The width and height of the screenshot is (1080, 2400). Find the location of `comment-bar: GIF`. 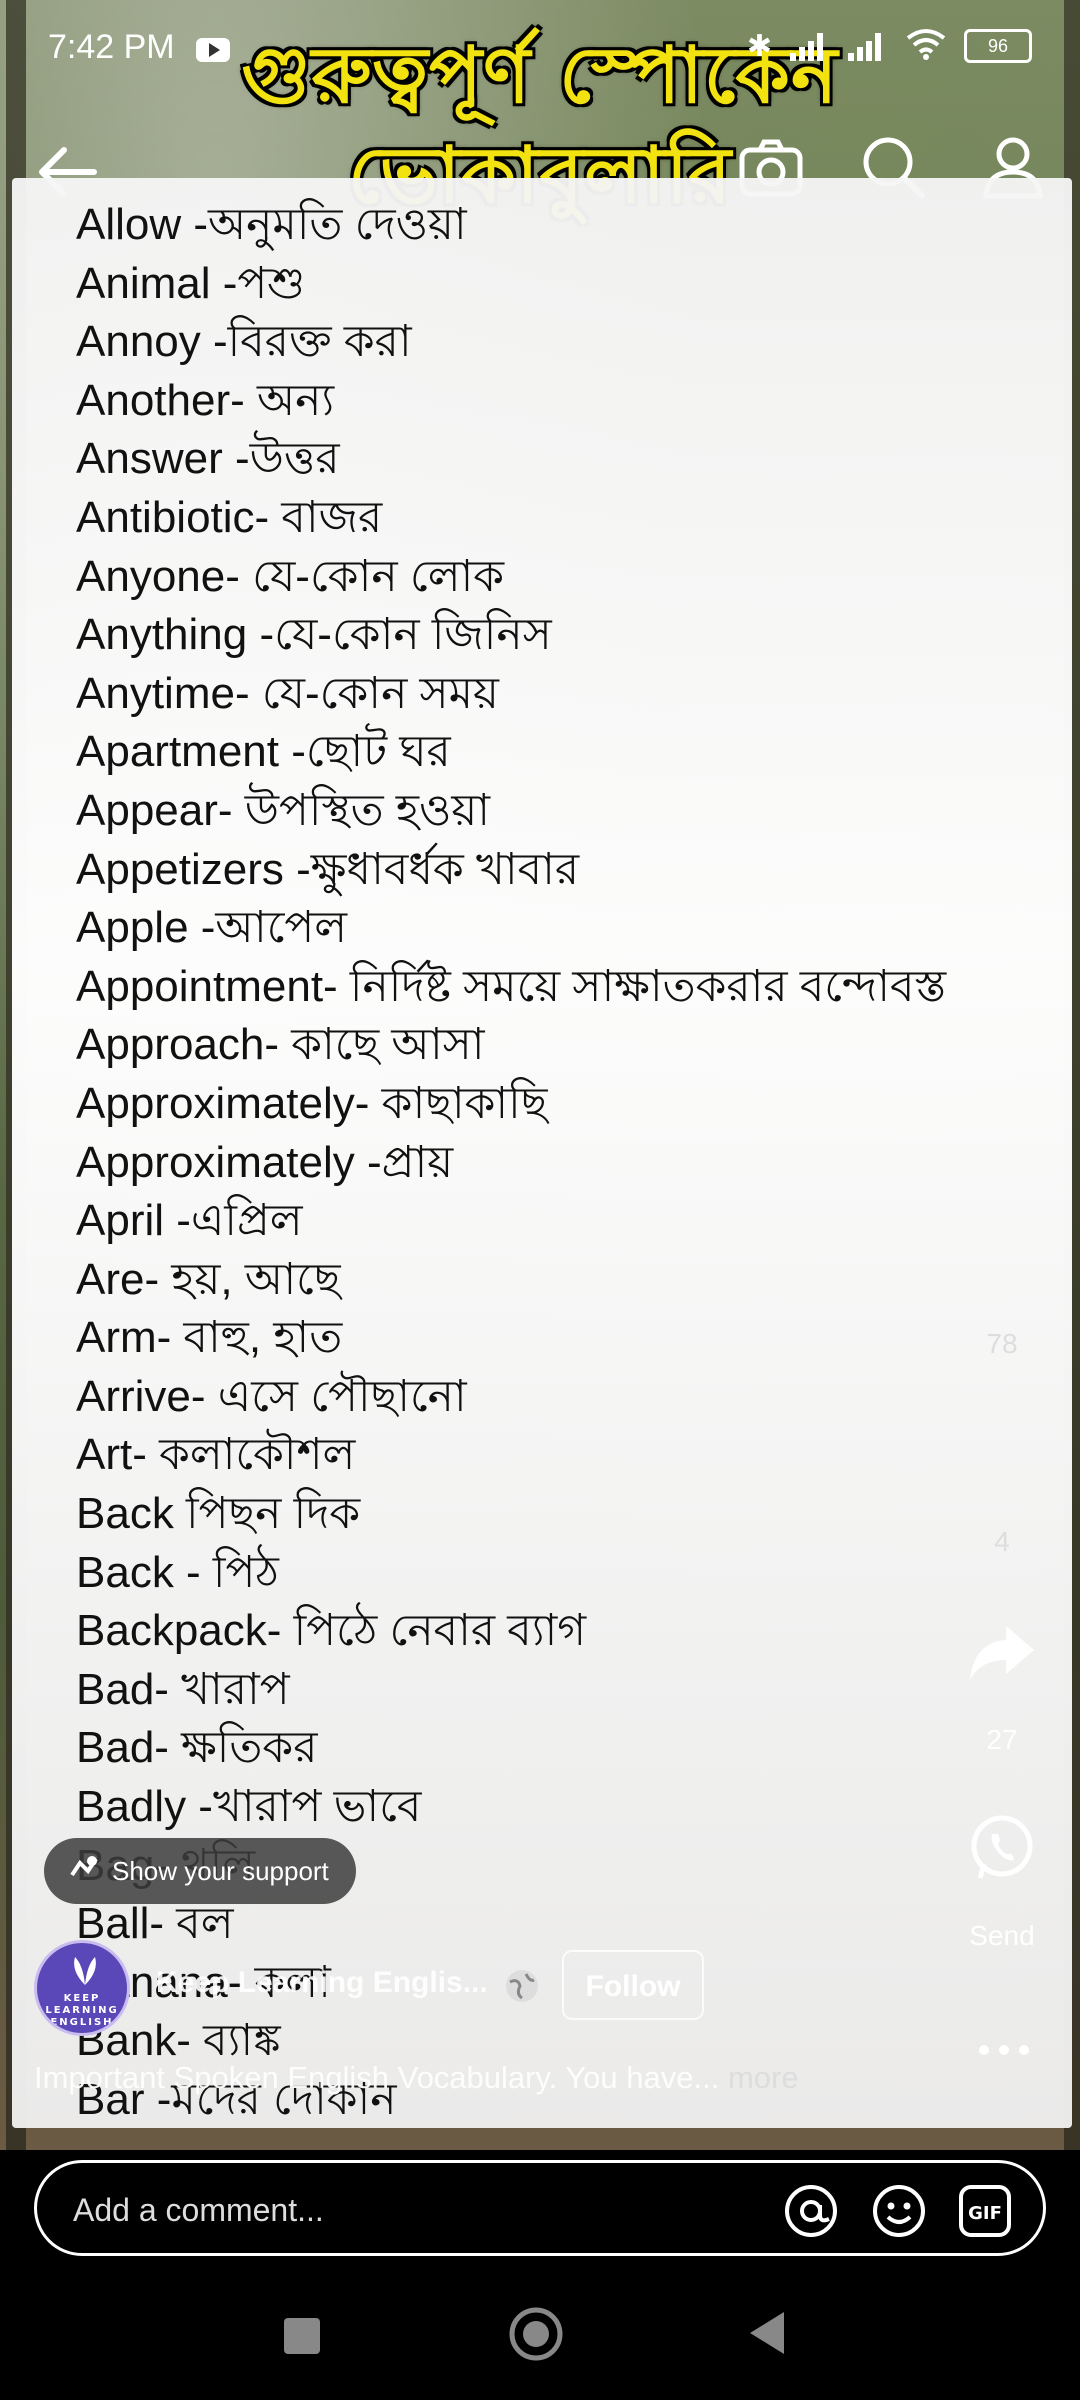

comment-bar: GIF is located at coordinates (540, 2205).